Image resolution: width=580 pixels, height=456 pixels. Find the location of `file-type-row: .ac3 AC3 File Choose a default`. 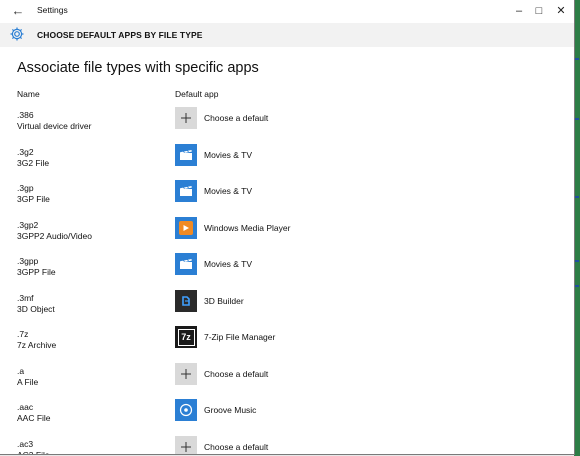

file-type-row: .ac3 AC3 File Choose a default is located at coordinates (287, 445).